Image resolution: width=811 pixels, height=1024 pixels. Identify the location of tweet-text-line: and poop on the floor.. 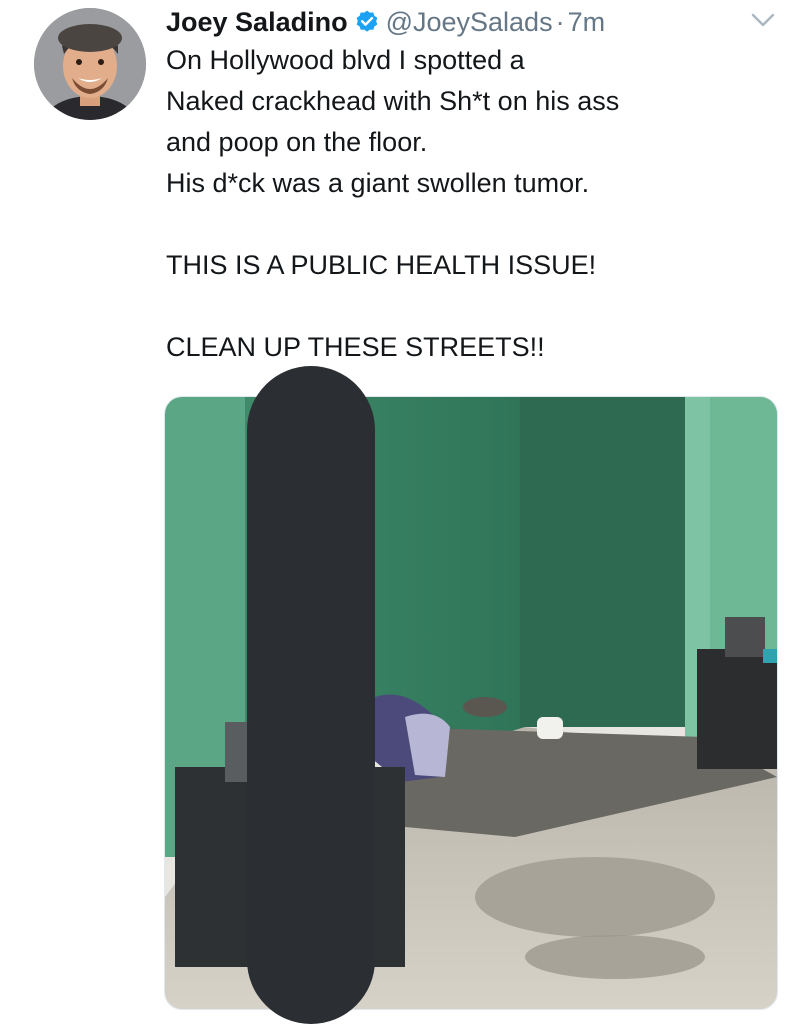
(297, 142).